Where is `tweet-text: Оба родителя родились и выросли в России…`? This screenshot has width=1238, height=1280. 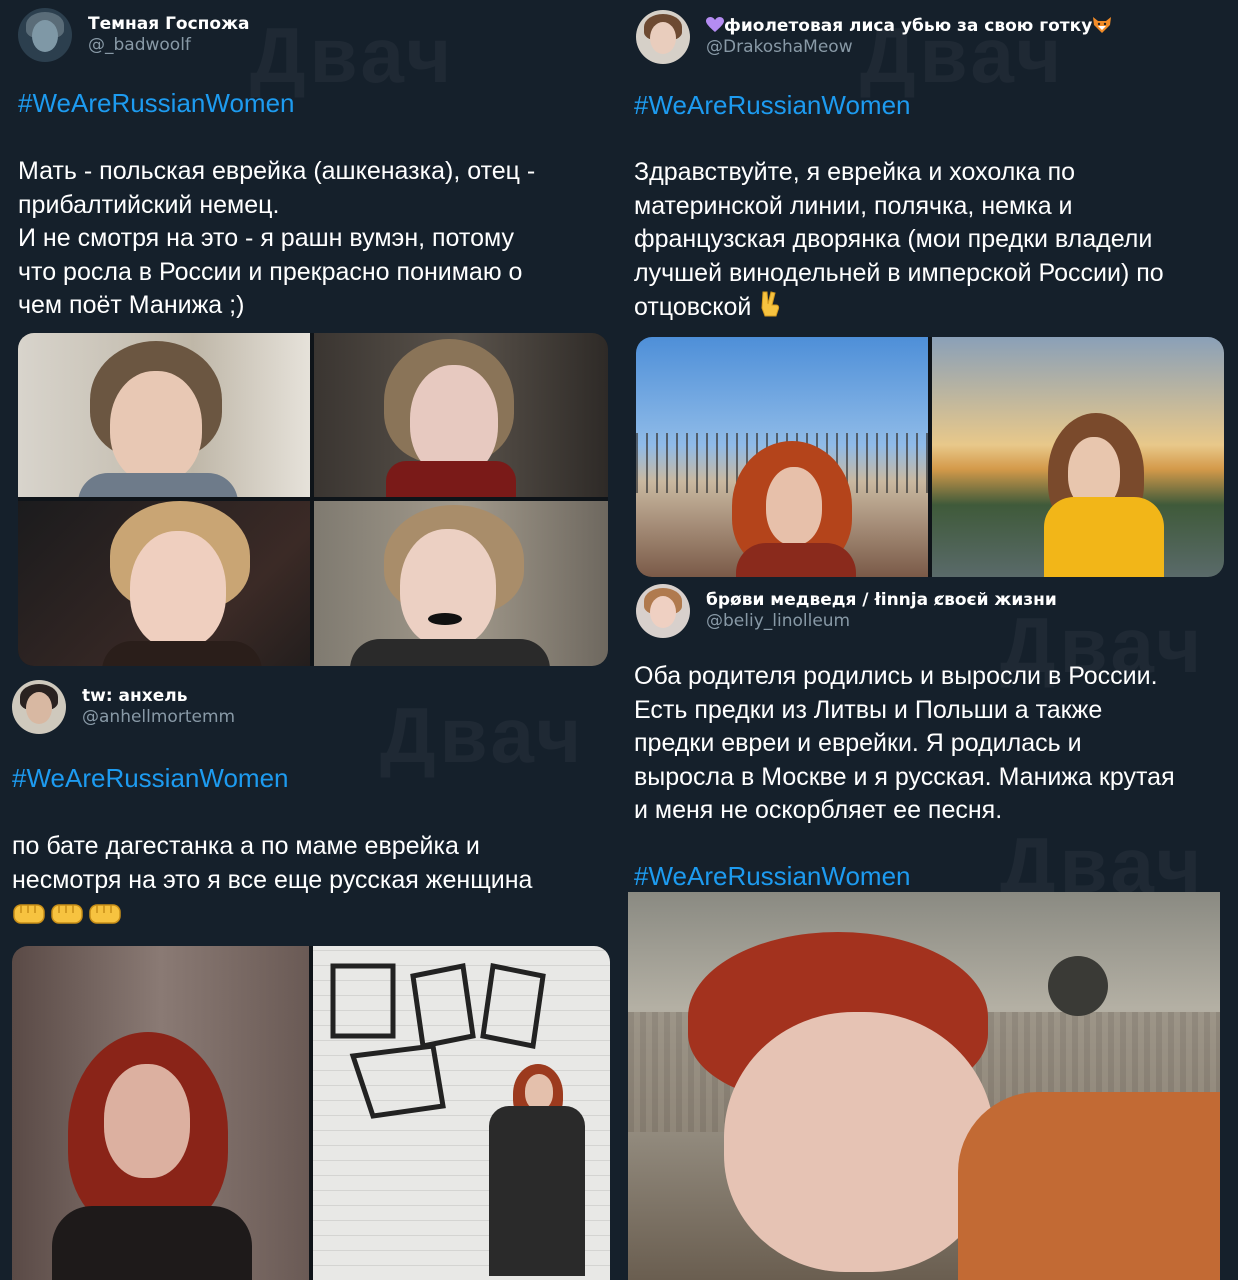 tweet-text: Оба родителя родились и выросли в России… is located at coordinates (934, 744).